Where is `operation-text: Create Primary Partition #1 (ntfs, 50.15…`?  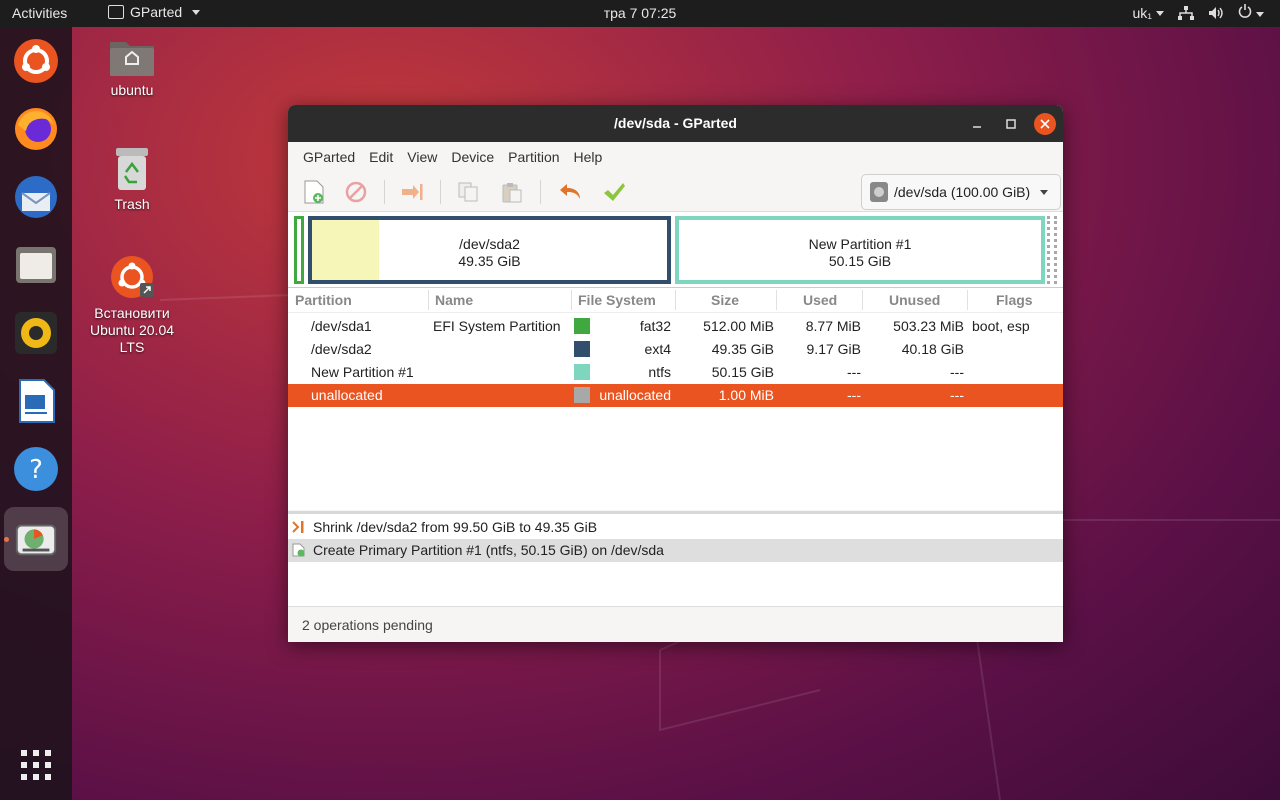
operation-text: Create Primary Partition #1 (ntfs, 50.15… is located at coordinates (488, 550).